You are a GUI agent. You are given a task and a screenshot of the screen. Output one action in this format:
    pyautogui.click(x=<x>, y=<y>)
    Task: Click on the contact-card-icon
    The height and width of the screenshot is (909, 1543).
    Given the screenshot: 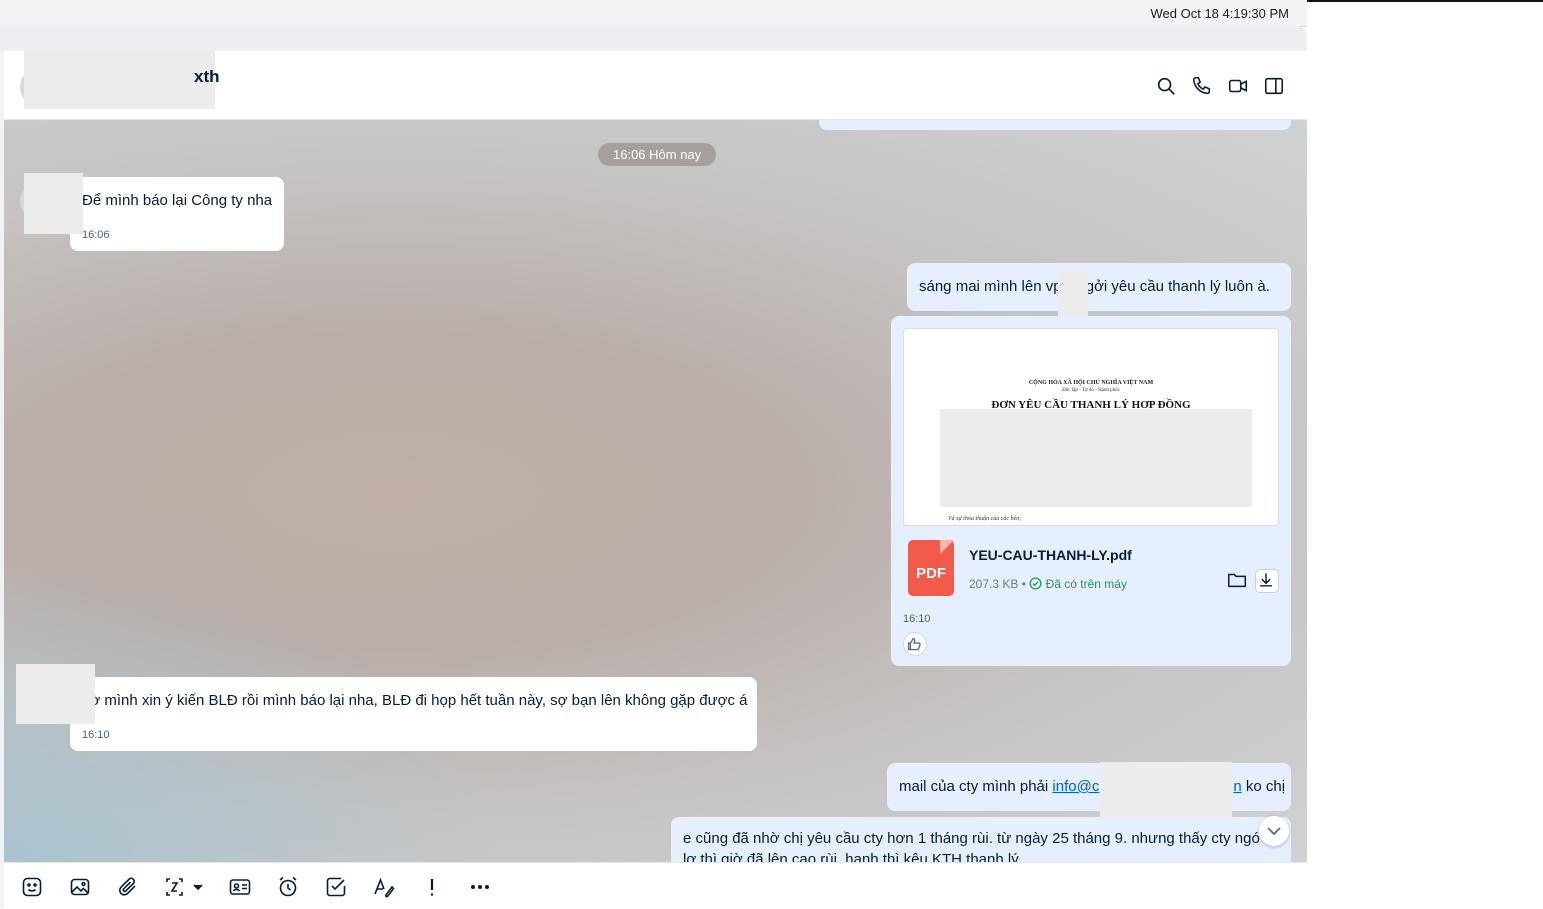 What is the action you would take?
    pyautogui.click(x=240, y=887)
    